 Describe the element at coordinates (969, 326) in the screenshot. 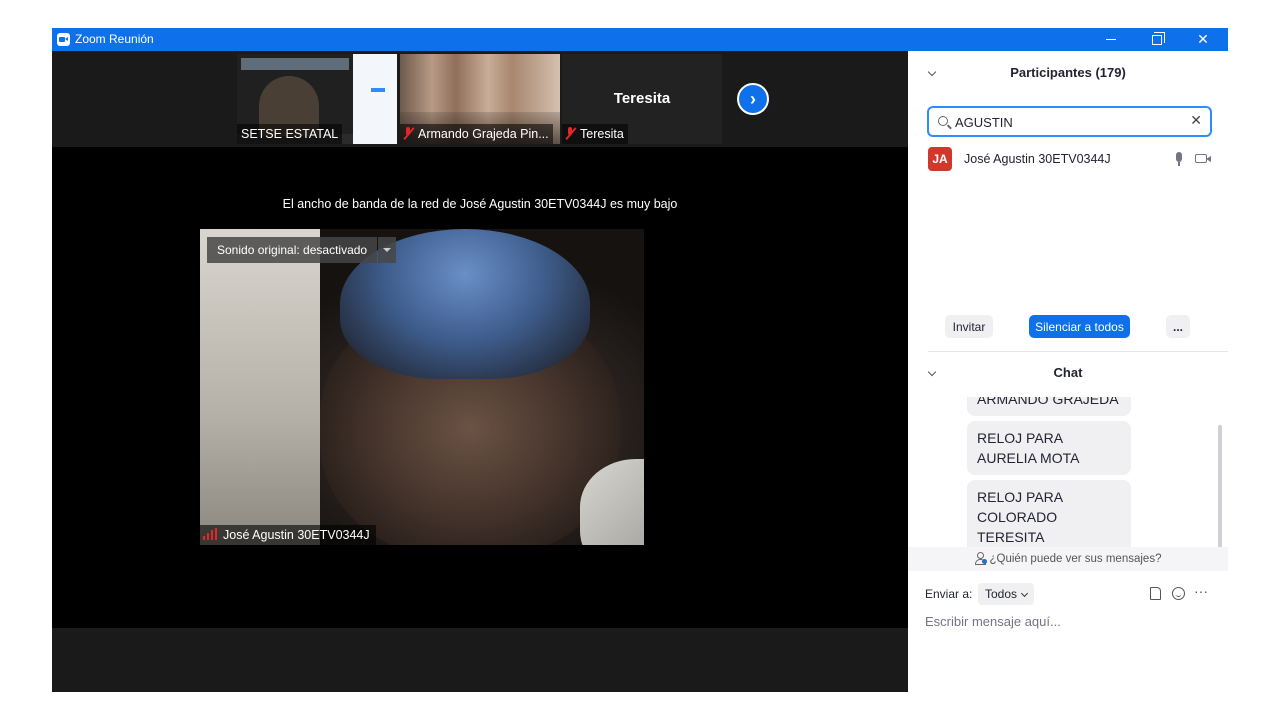

I see `invite-button: Invitar` at that location.